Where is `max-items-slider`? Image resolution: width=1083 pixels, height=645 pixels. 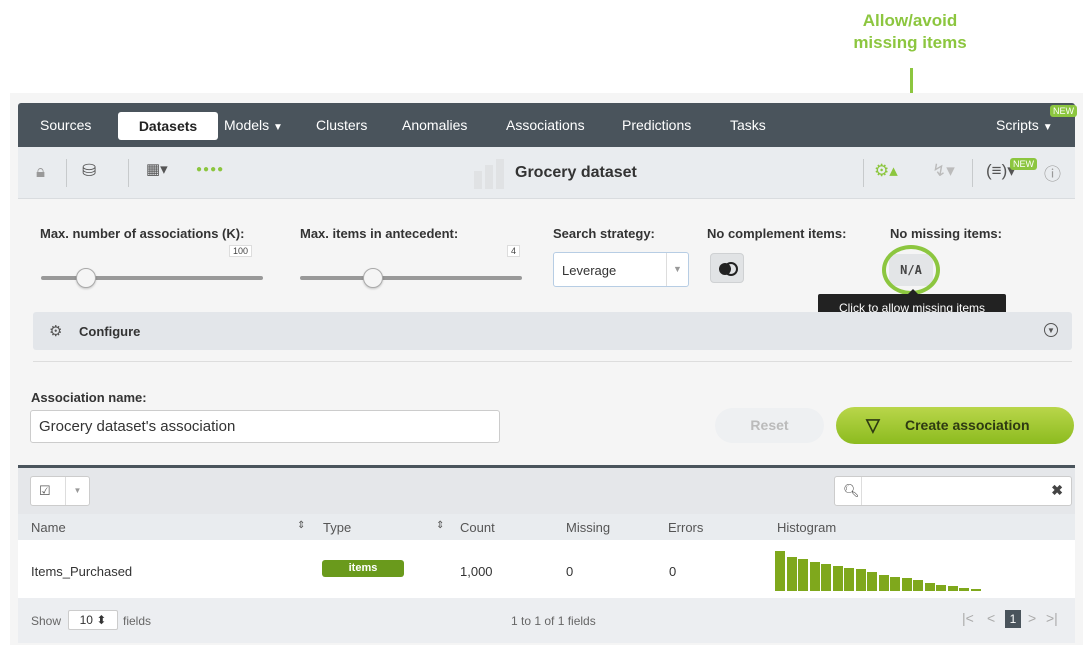 max-items-slider is located at coordinates (411, 278).